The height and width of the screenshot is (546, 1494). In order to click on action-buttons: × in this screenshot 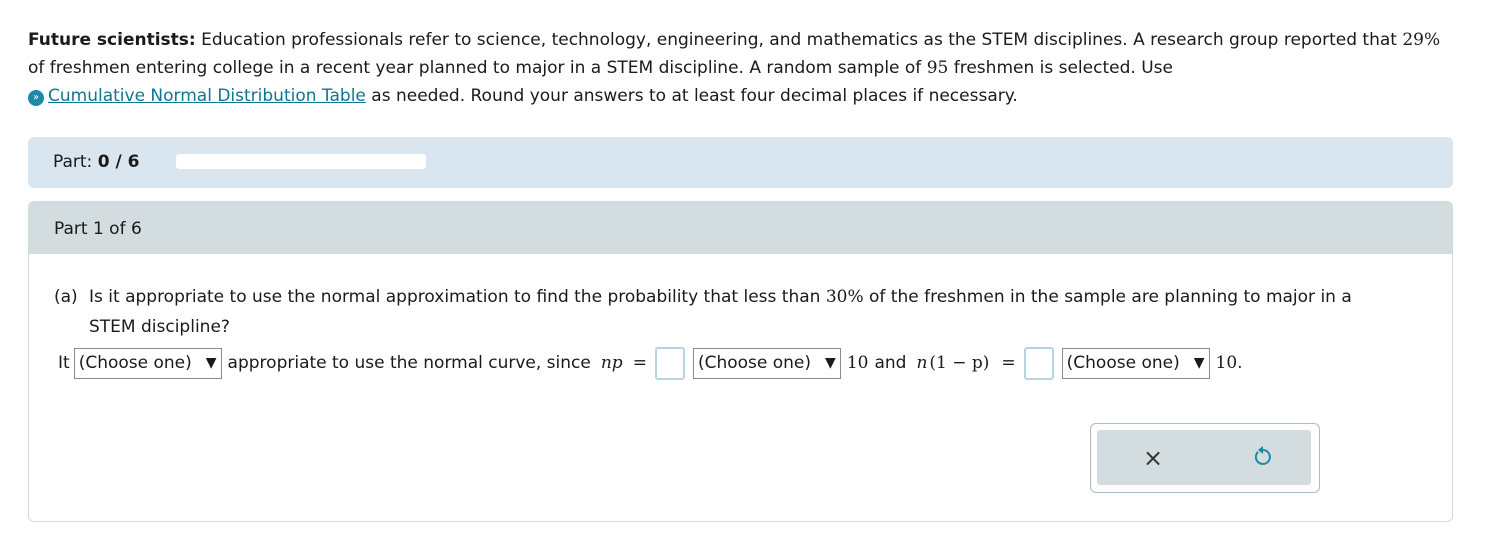, I will do `click(1204, 457)`.